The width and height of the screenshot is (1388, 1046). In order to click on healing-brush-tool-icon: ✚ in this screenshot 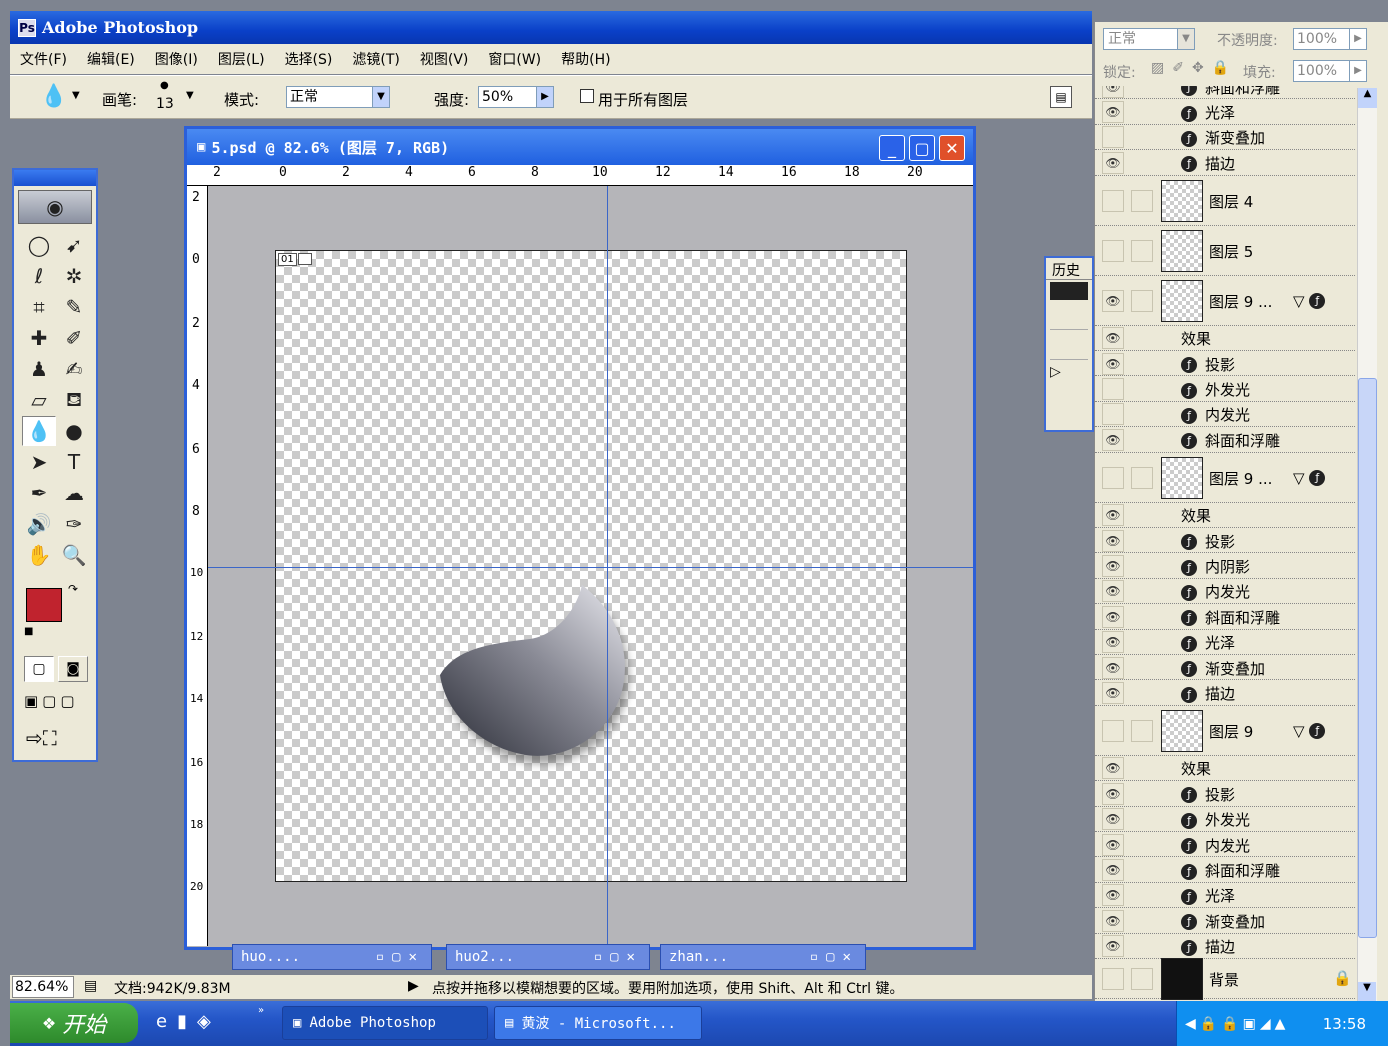, I will do `click(39, 338)`.